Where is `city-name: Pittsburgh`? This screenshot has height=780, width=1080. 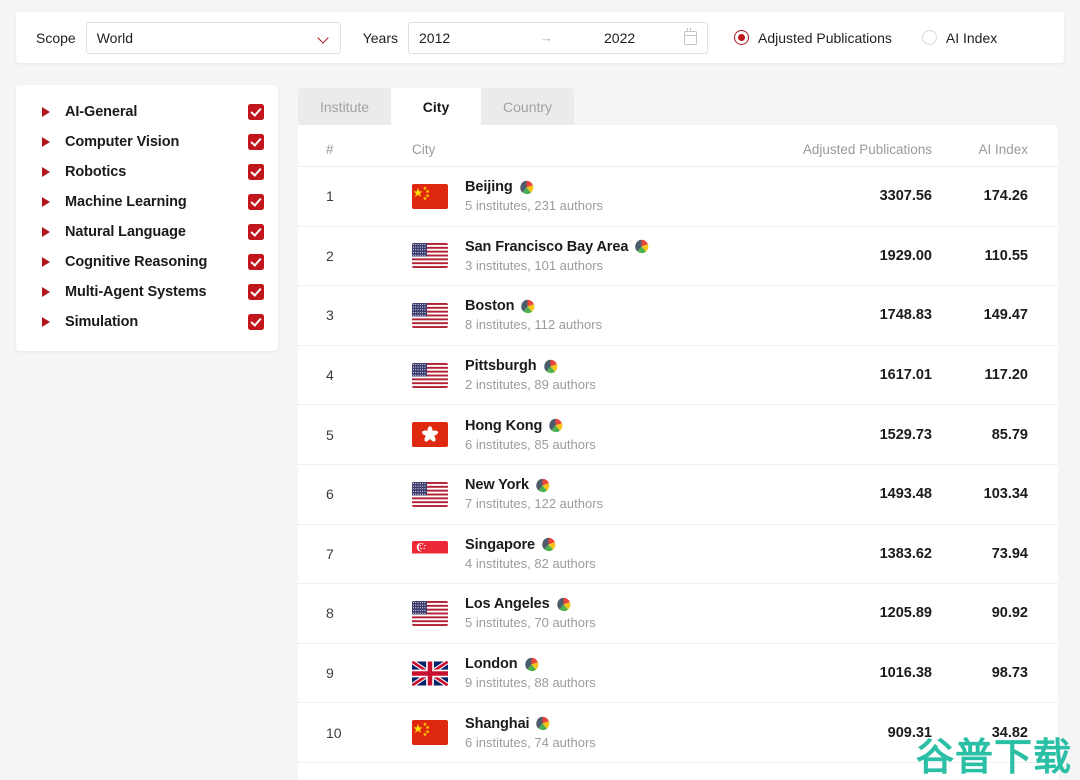 city-name: Pittsburgh is located at coordinates (501, 366).